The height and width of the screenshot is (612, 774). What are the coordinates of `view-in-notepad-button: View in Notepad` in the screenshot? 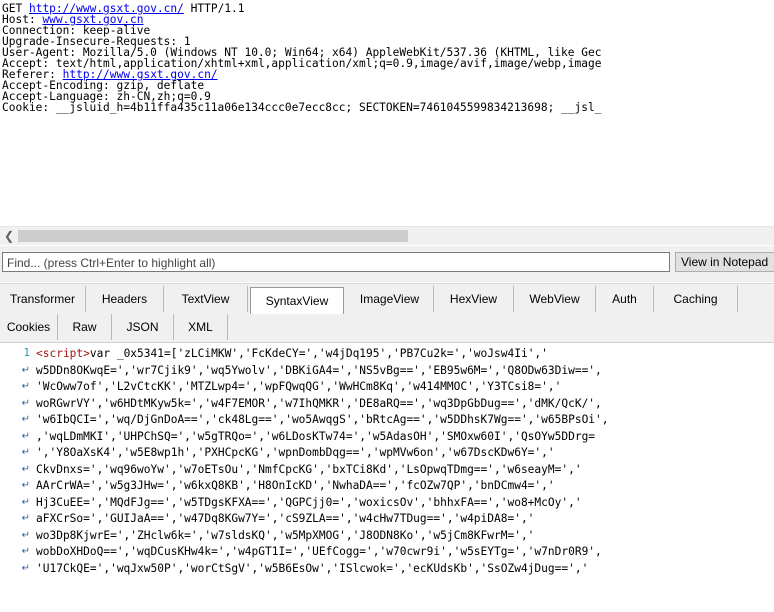 It's located at (724, 262).